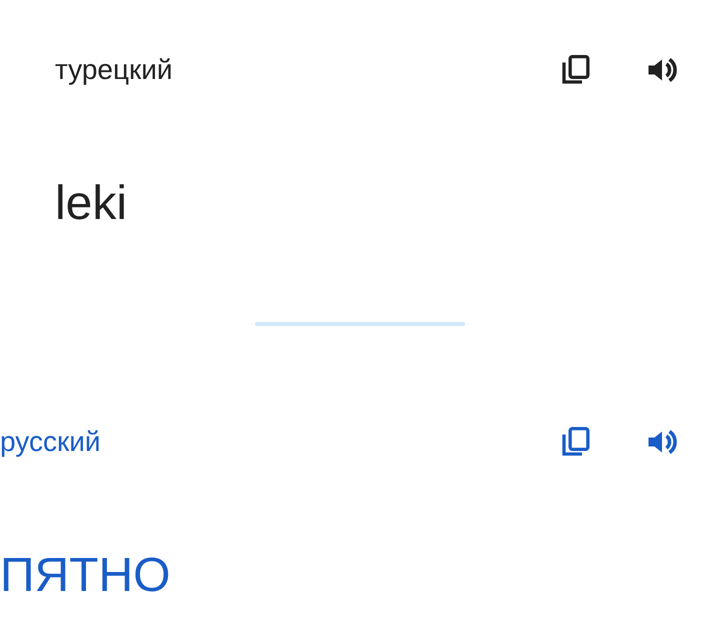 The height and width of the screenshot is (640, 720). I want to click on language-label: турецкий, so click(114, 69).